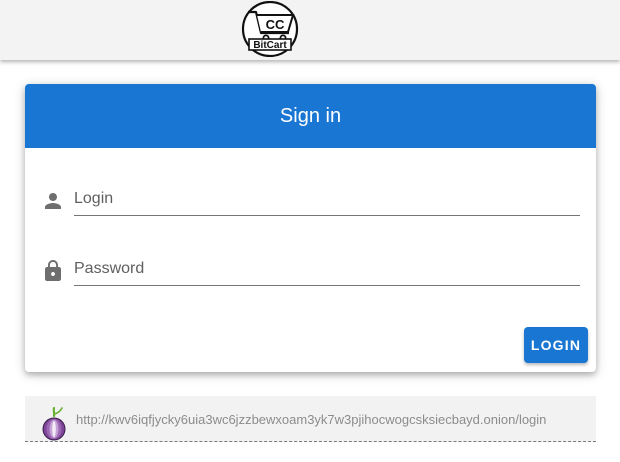  What do you see at coordinates (556, 345) in the screenshot?
I see `login-button: LOGIN` at bounding box center [556, 345].